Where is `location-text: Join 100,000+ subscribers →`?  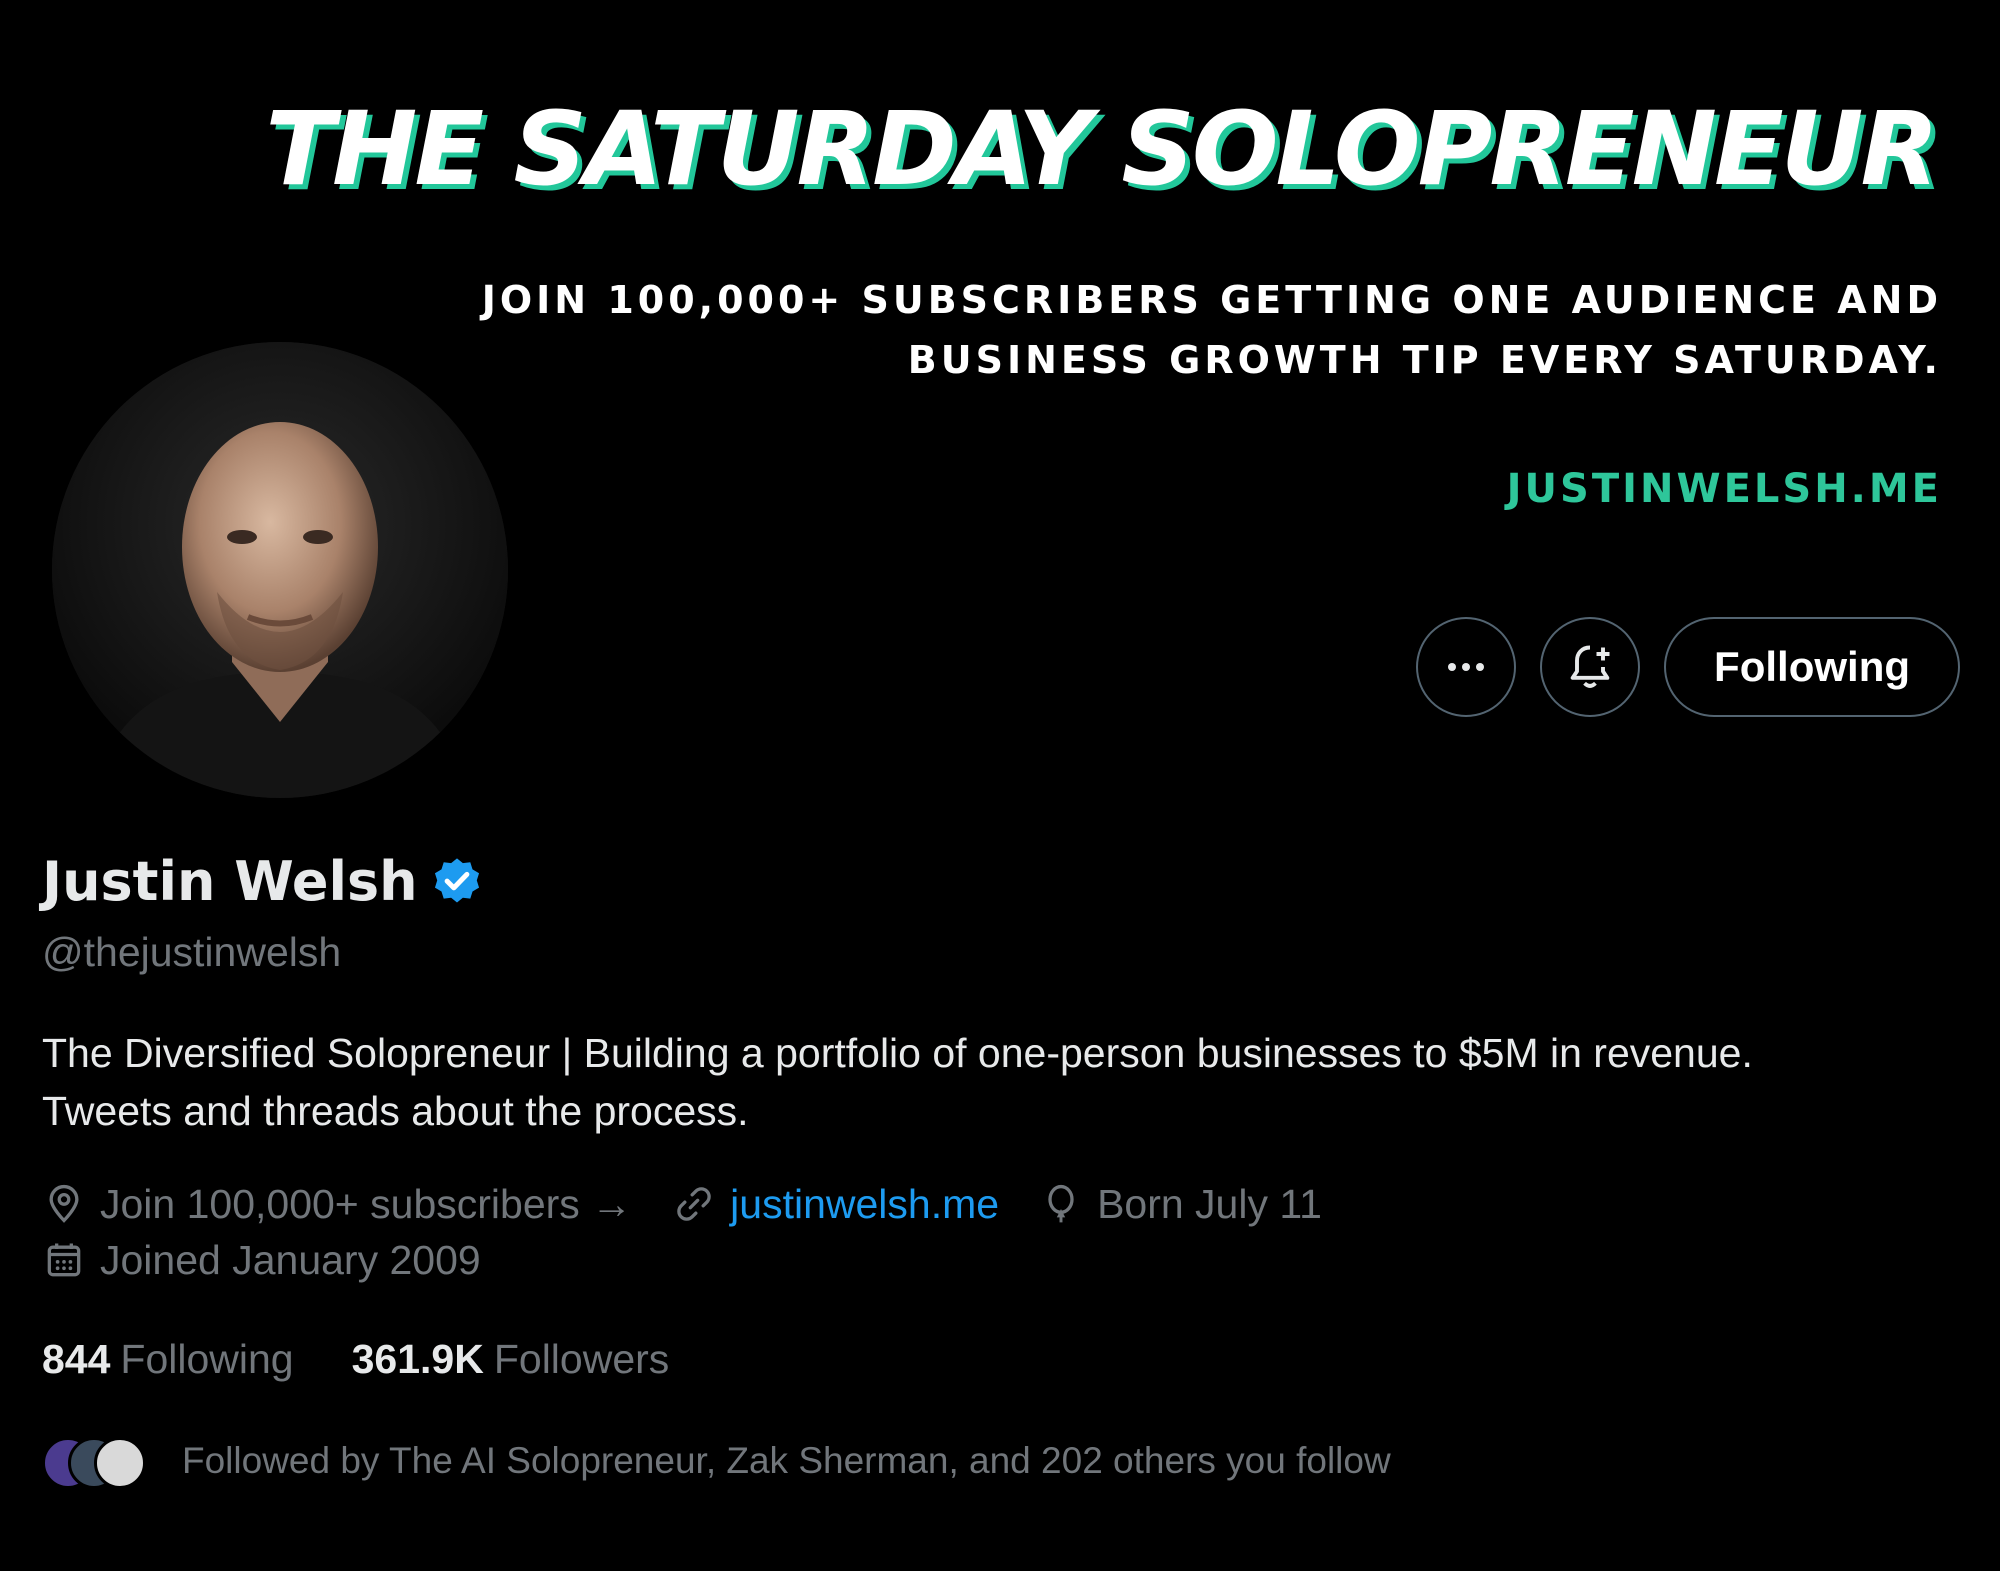
location-text: Join 100,000+ subscribers → is located at coordinates (366, 1204).